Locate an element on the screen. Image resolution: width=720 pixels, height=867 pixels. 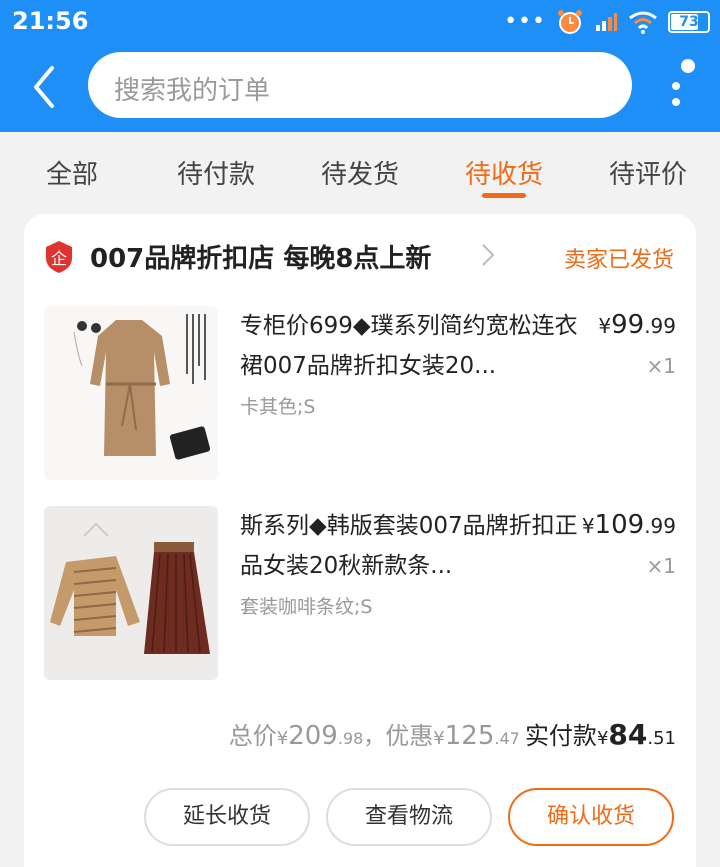
paid-integer: 84 is located at coordinates (628, 734).